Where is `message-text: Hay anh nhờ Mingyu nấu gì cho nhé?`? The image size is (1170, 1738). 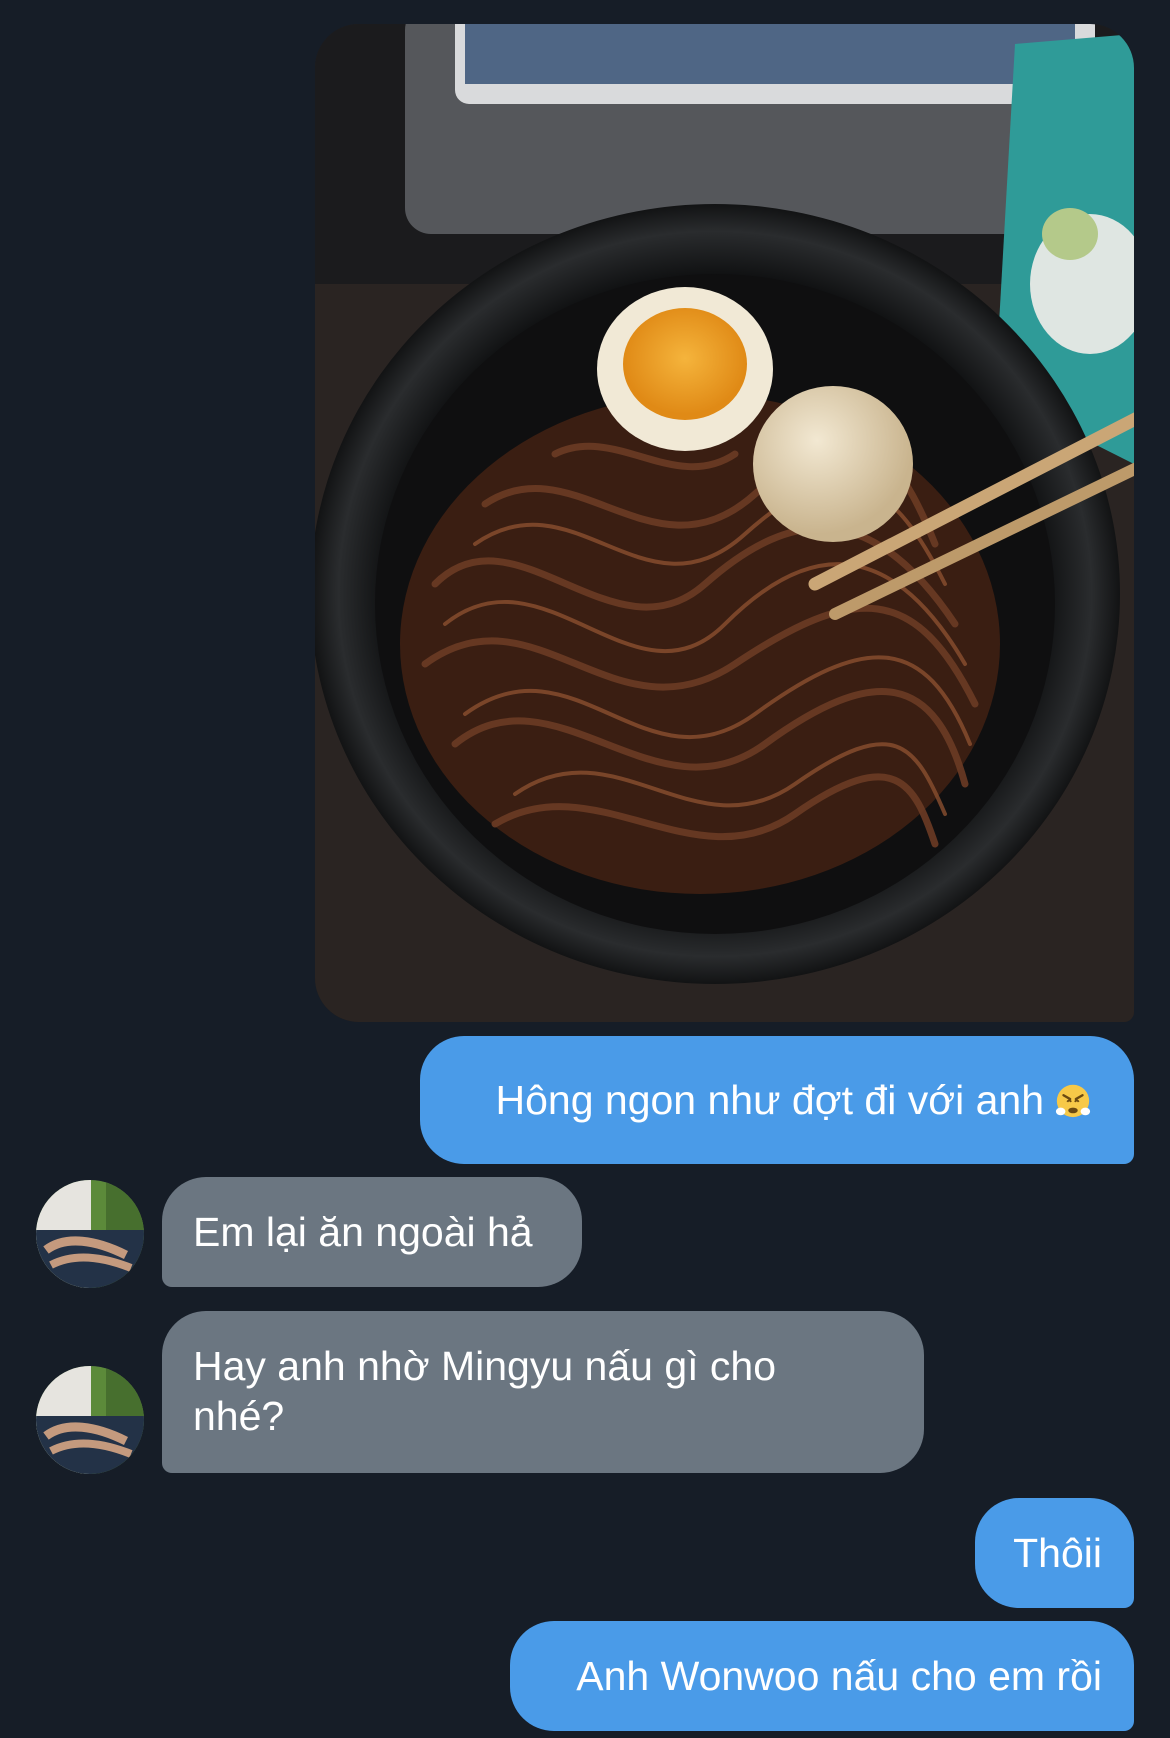
message-text: Hay anh nhờ Mingyu nấu gì cho nhé? is located at coordinates (485, 1391).